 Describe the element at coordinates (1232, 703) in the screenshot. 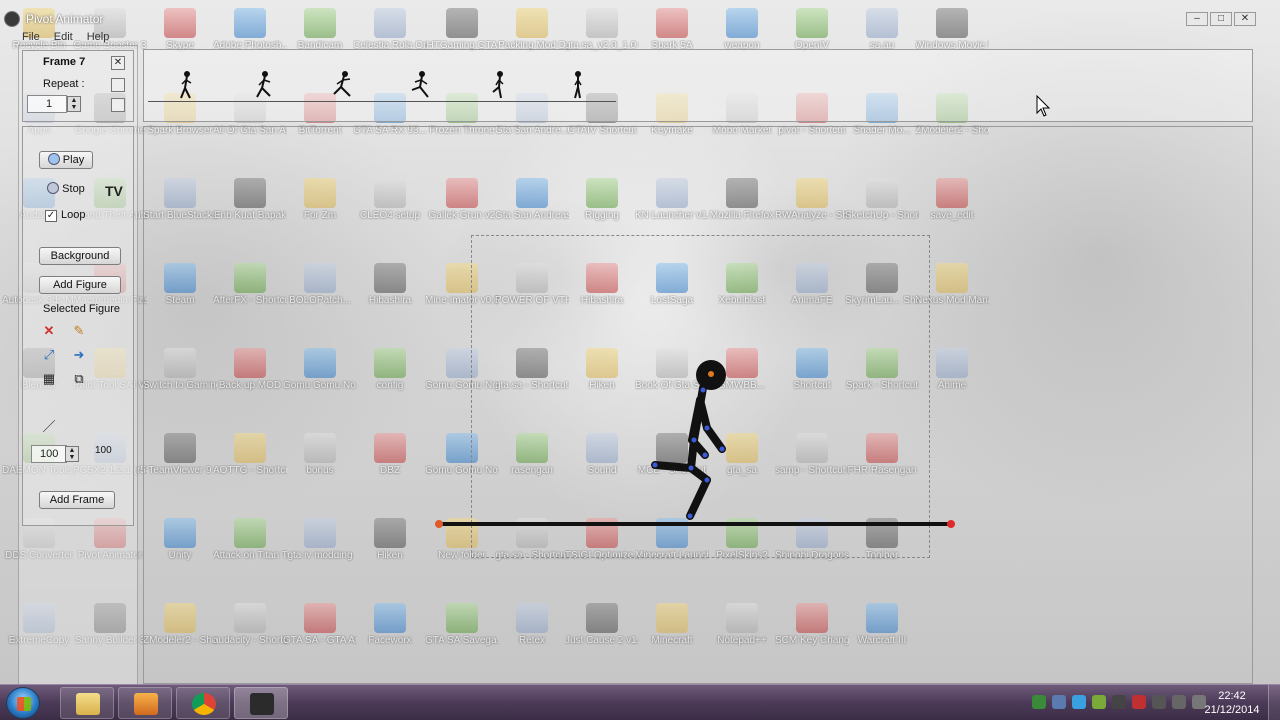

I see `clock: 22:42 21/12/2014` at that location.